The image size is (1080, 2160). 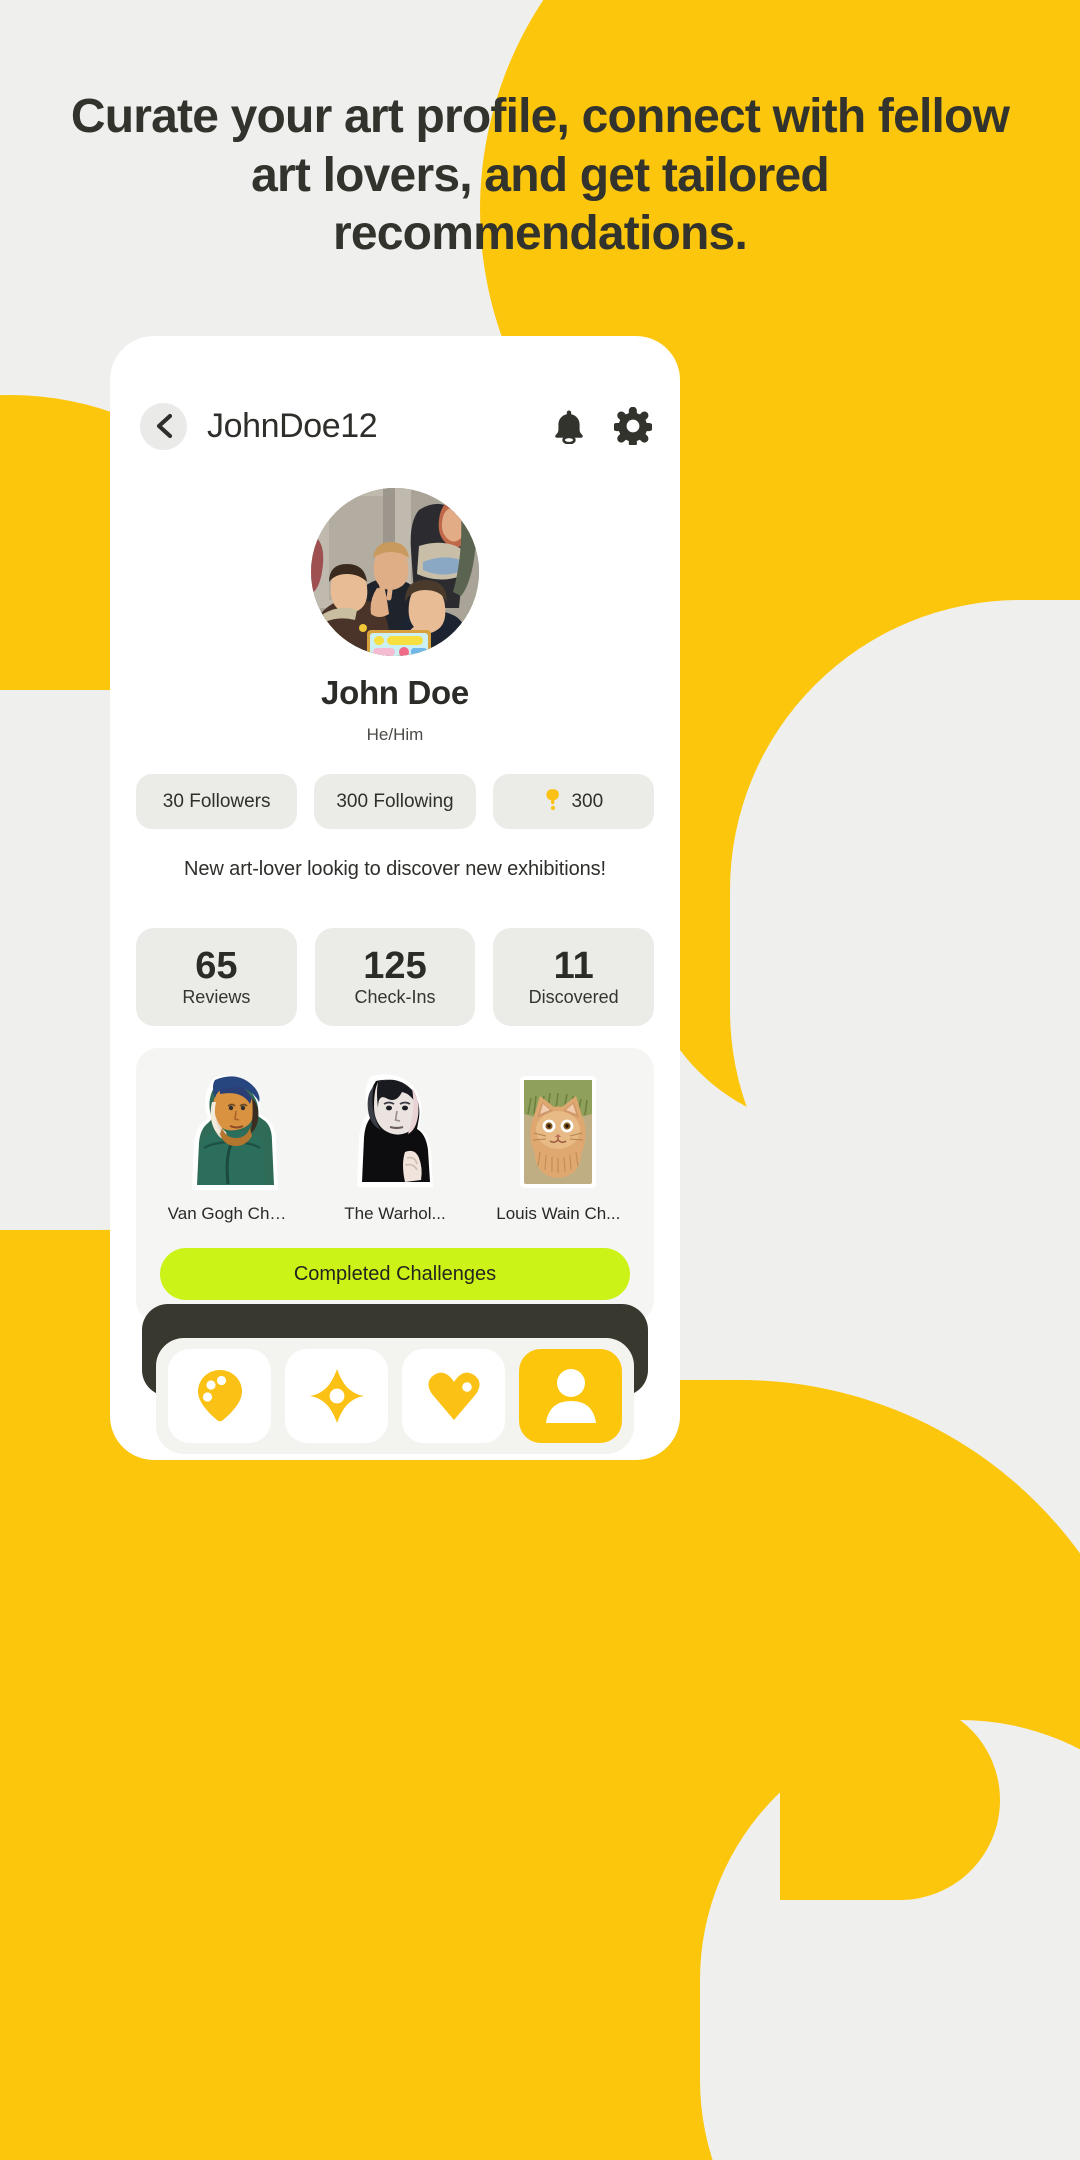 I want to click on stat-card-reviews: 65 Reviews, so click(x=216, y=977).